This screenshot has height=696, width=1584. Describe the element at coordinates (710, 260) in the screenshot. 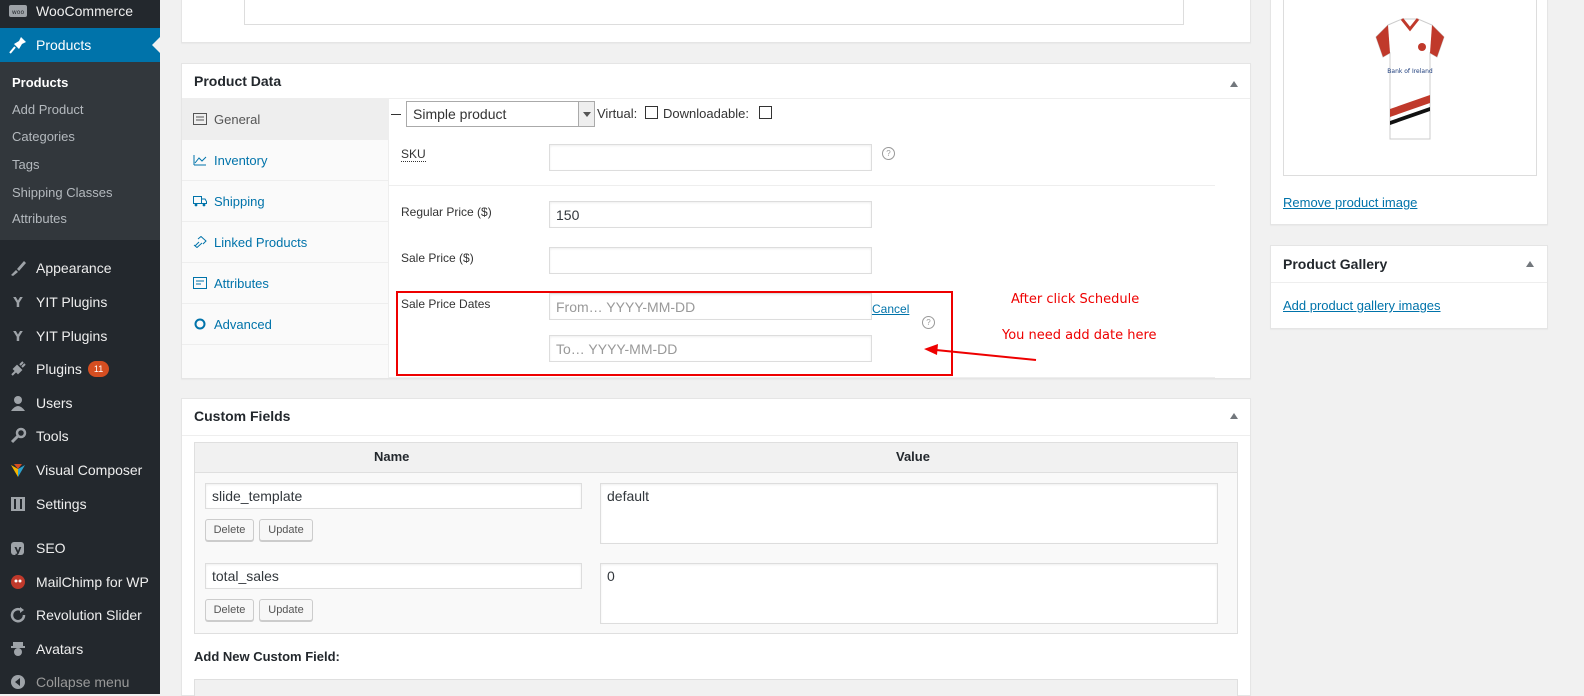

I see `sale-price-input` at that location.